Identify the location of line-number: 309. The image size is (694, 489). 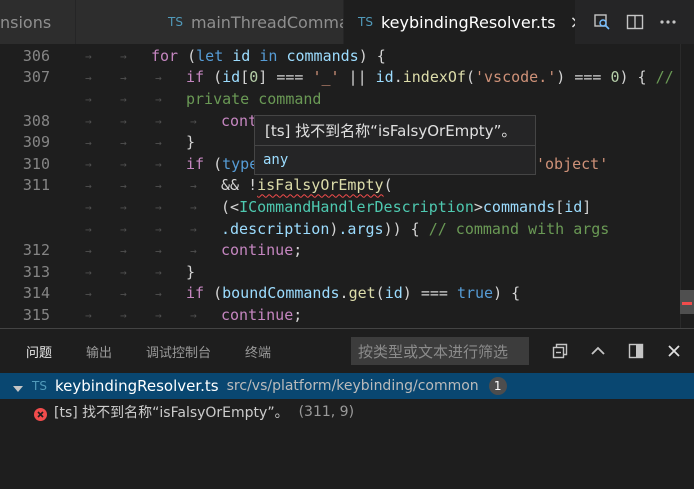
(36, 142).